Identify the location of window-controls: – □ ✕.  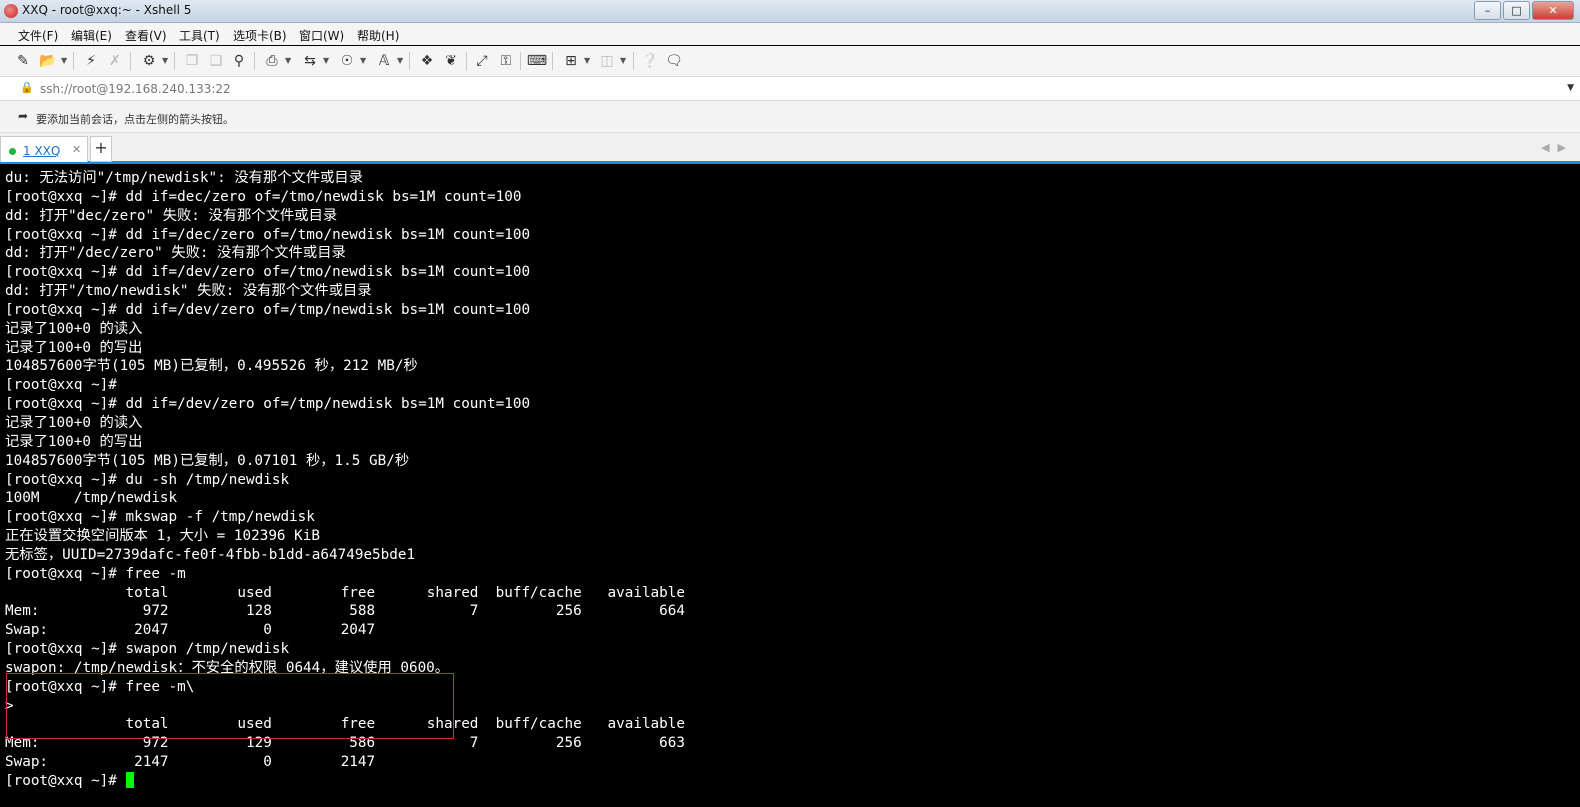
(1524, 10).